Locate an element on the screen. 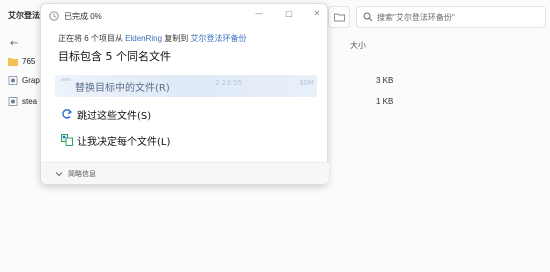  file-name: 765 is located at coordinates (29, 61).